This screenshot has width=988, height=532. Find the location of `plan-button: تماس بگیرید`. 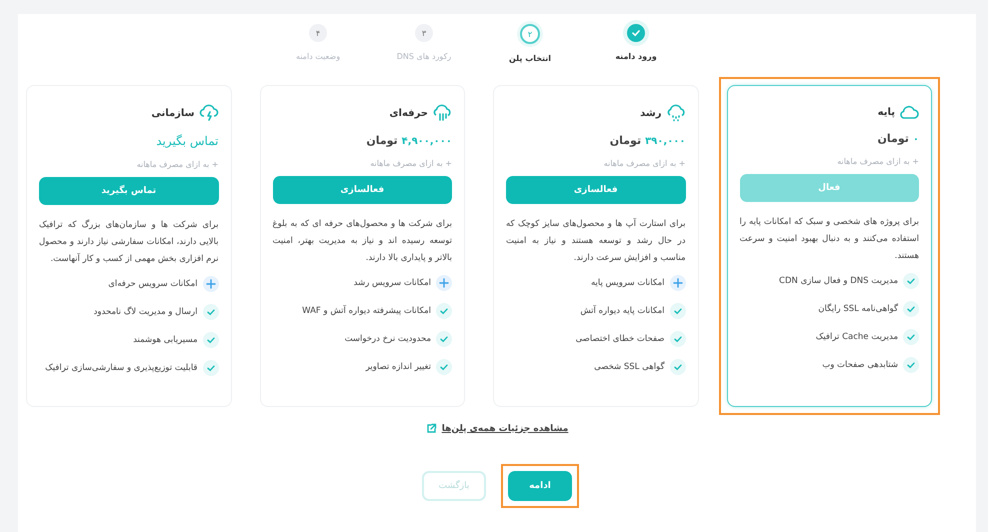

plan-button: تماس بگیرید is located at coordinates (128, 191).